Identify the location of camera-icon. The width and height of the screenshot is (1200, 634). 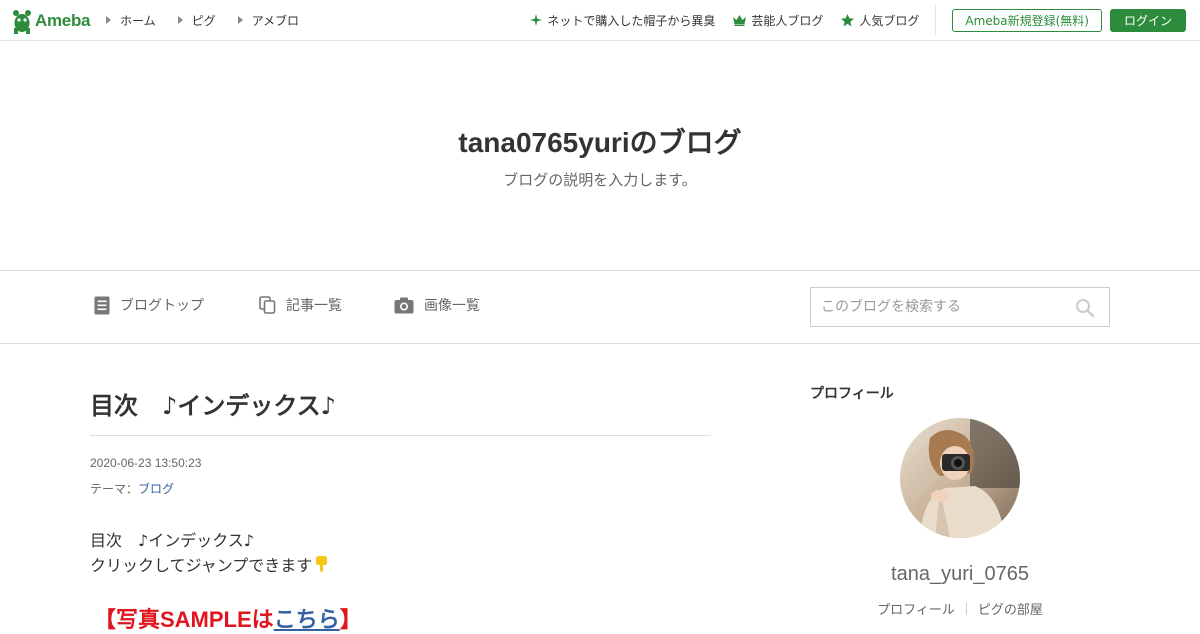
(404, 305).